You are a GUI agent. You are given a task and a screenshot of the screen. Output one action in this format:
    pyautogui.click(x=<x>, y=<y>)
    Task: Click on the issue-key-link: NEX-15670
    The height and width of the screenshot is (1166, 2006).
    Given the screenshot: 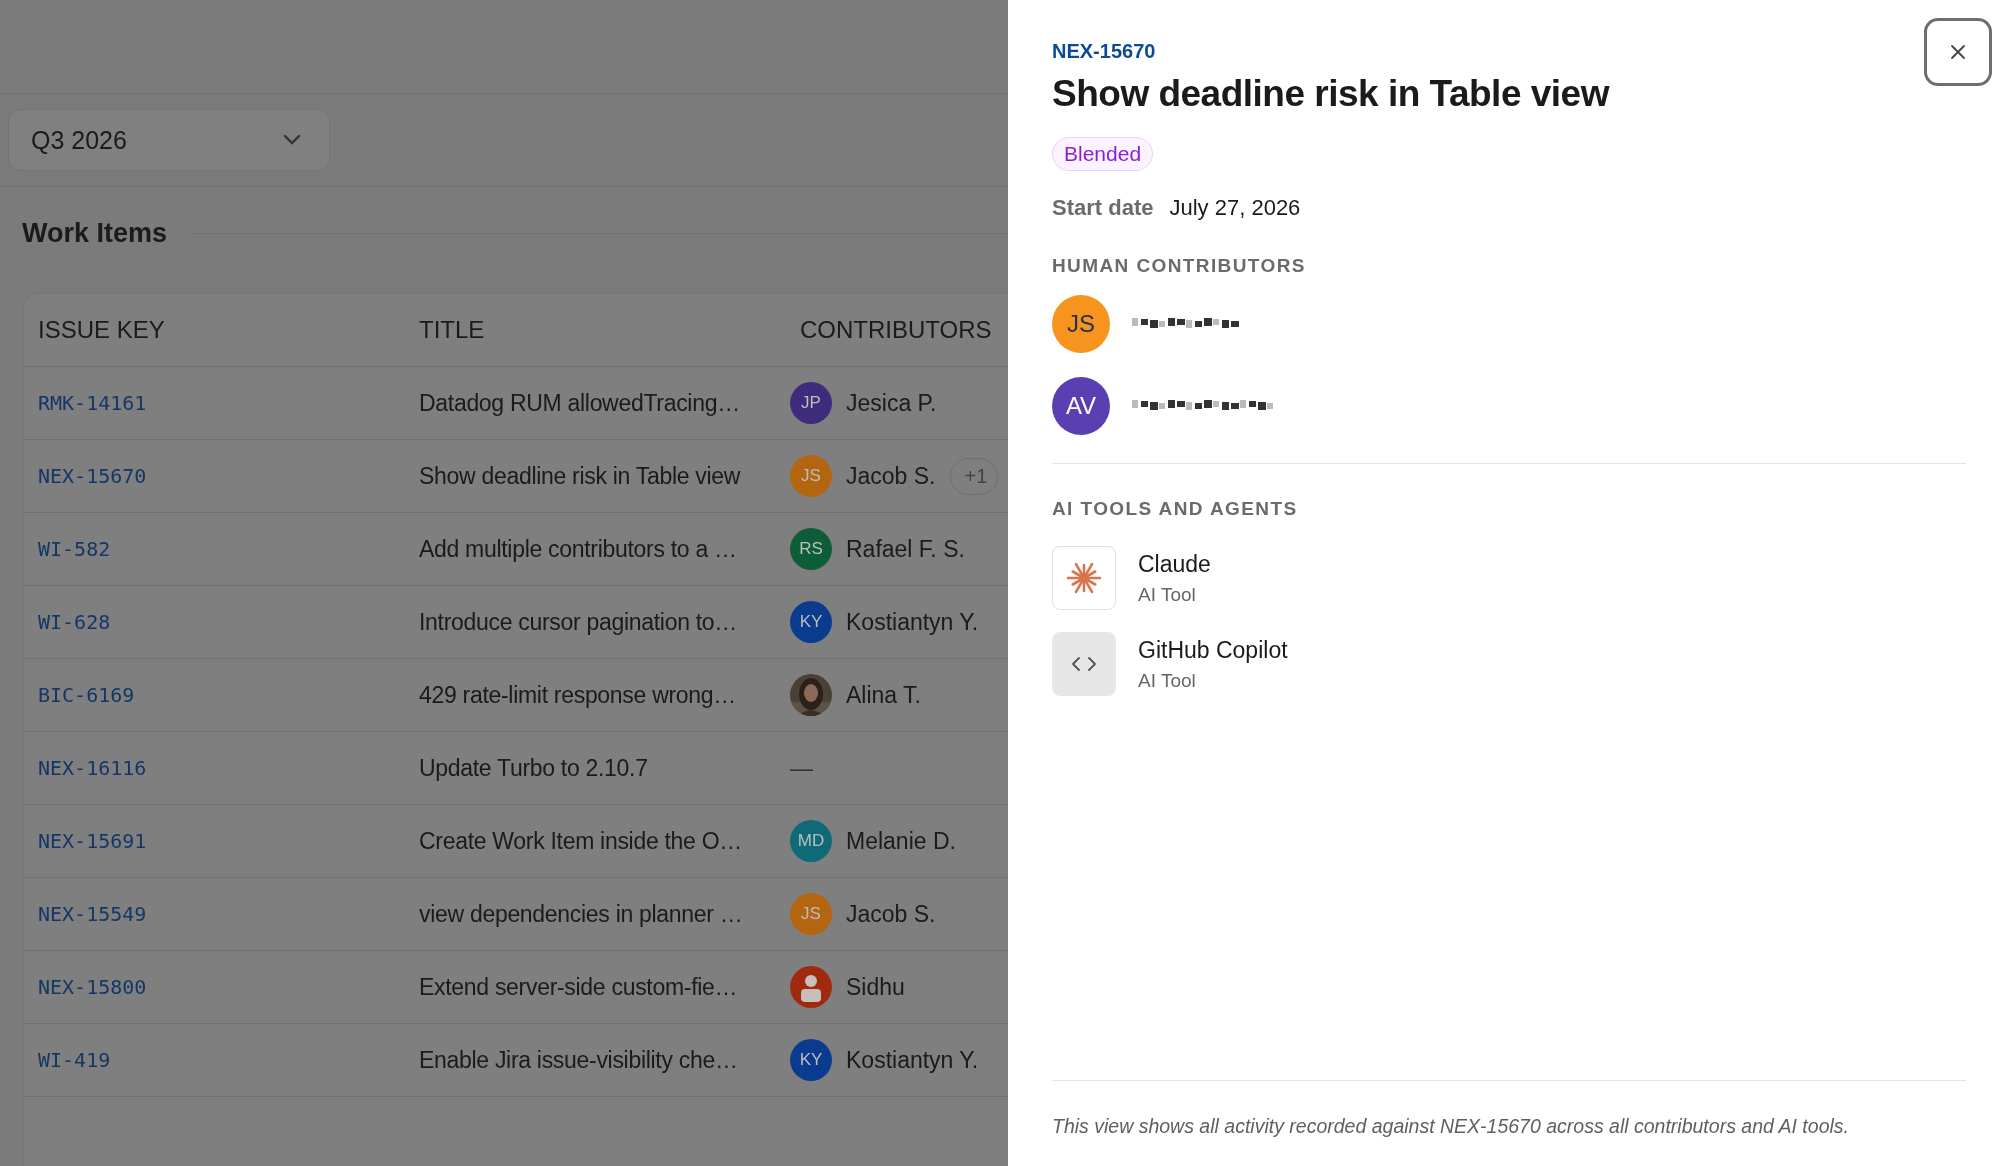 What is the action you would take?
    pyautogui.click(x=92, y=476)
    